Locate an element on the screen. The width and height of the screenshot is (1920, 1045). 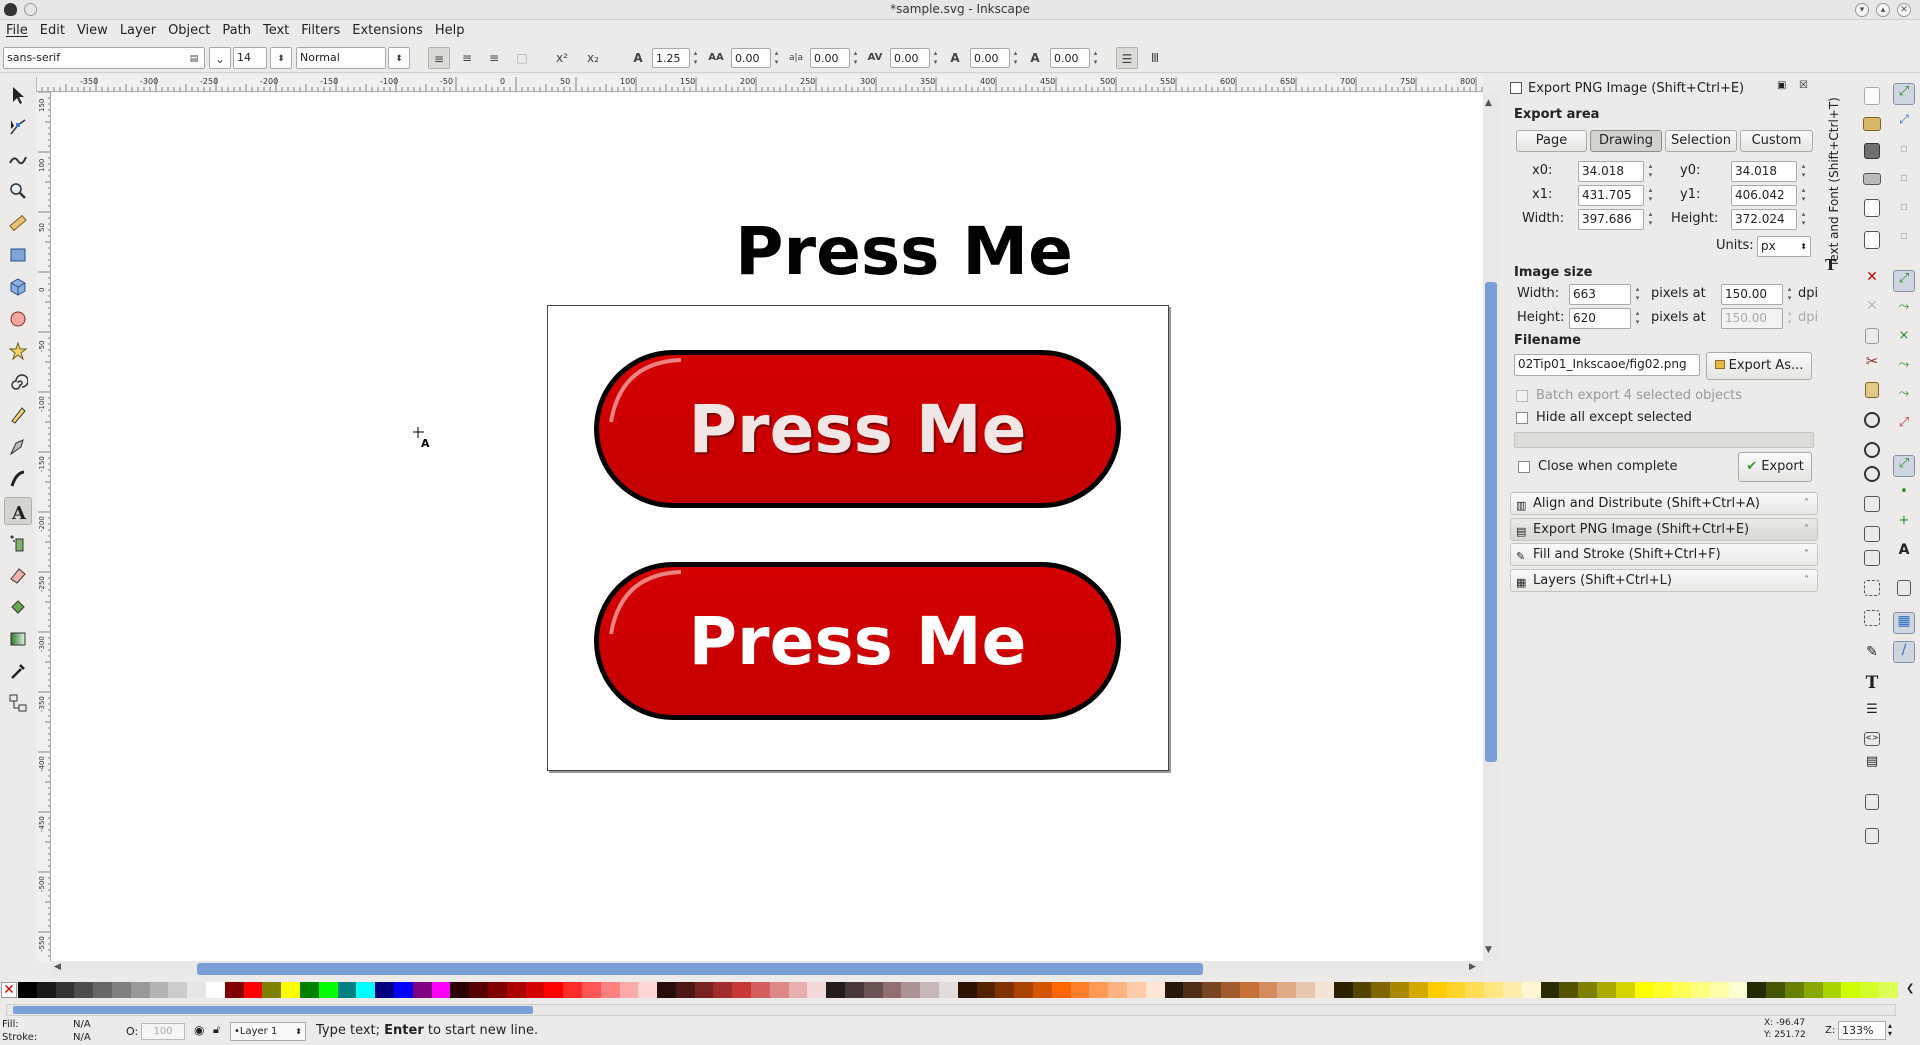
snap-object-center-icon: • is located at coordinates (1904, 495).